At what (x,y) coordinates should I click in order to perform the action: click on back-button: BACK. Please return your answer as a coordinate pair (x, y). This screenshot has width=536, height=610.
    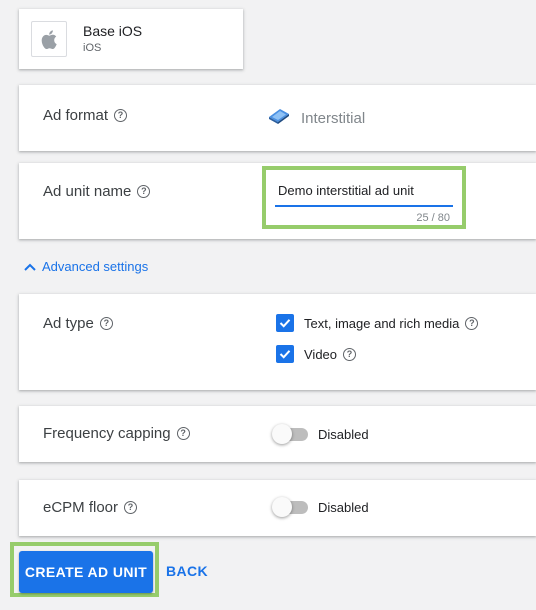
    Looking at the image, I should click on (187, 571).